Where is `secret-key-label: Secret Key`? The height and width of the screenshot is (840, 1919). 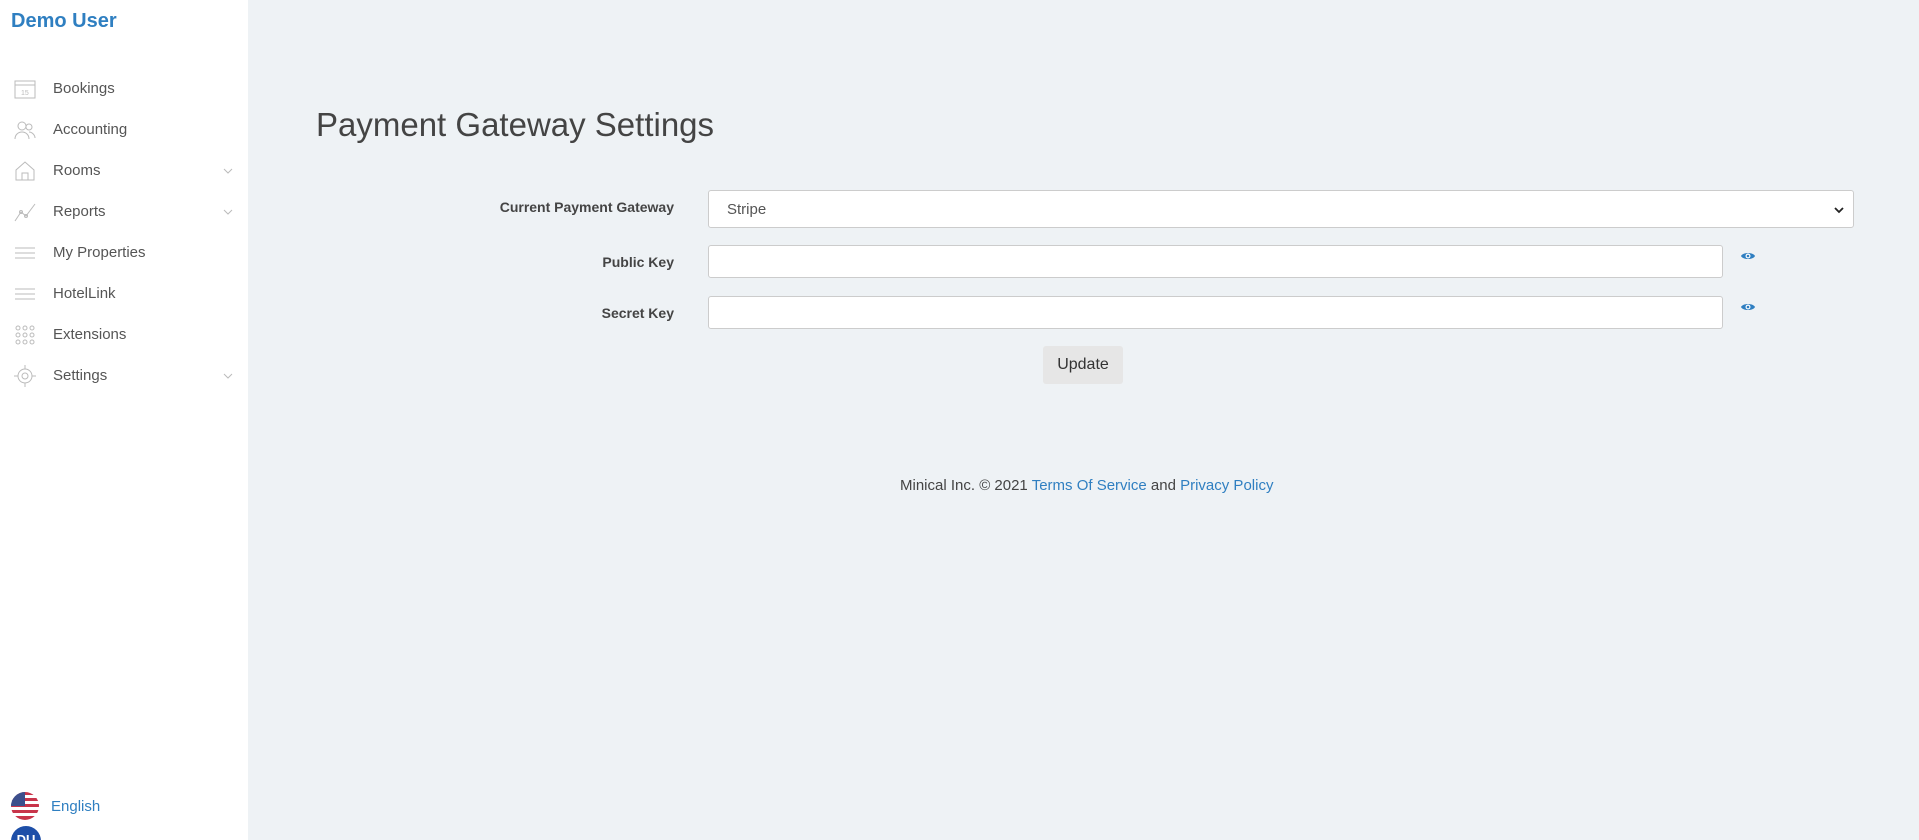 secret-key-label: Secret Key is located at coordinates (637, 313).